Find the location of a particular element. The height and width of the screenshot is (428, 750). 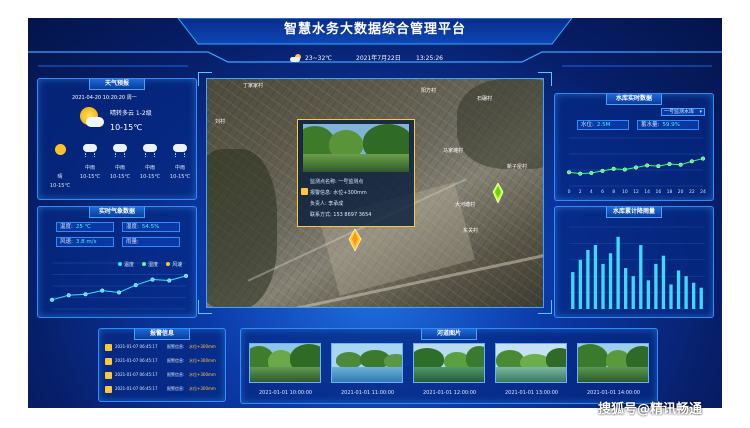

header-date: 2021年7月22日 is located at coordinates (378, 58).